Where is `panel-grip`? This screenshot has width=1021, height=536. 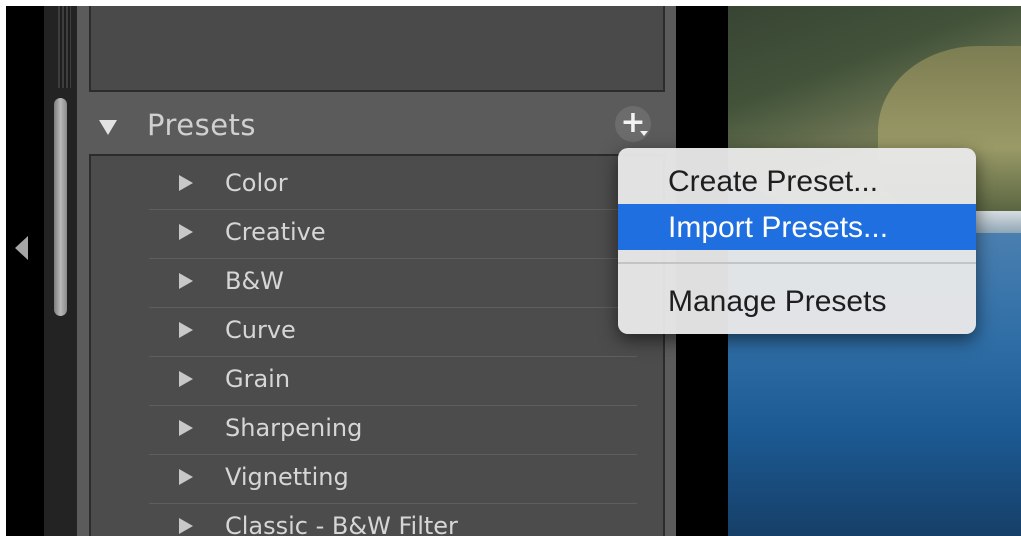 panel-grip is located at coordinates (64, 47).